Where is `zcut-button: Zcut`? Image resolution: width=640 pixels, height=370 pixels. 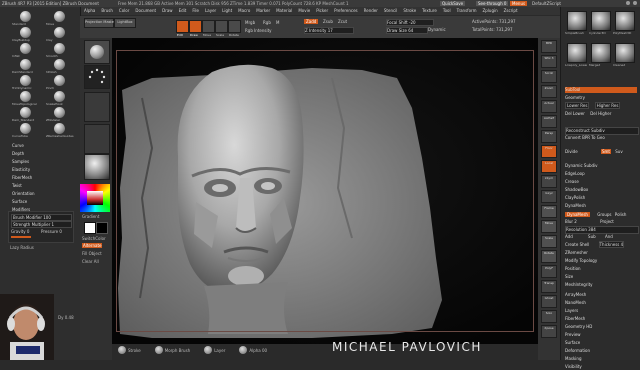
zcut-button: Zcut is located at coordinates (342, 21).